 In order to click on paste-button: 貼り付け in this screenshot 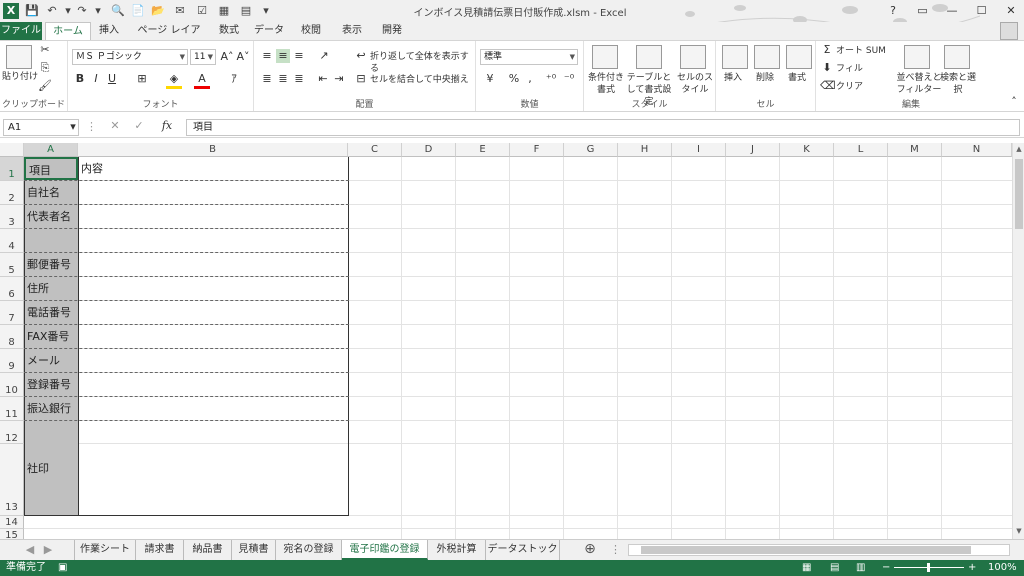, I will do `click(20, 77)`.